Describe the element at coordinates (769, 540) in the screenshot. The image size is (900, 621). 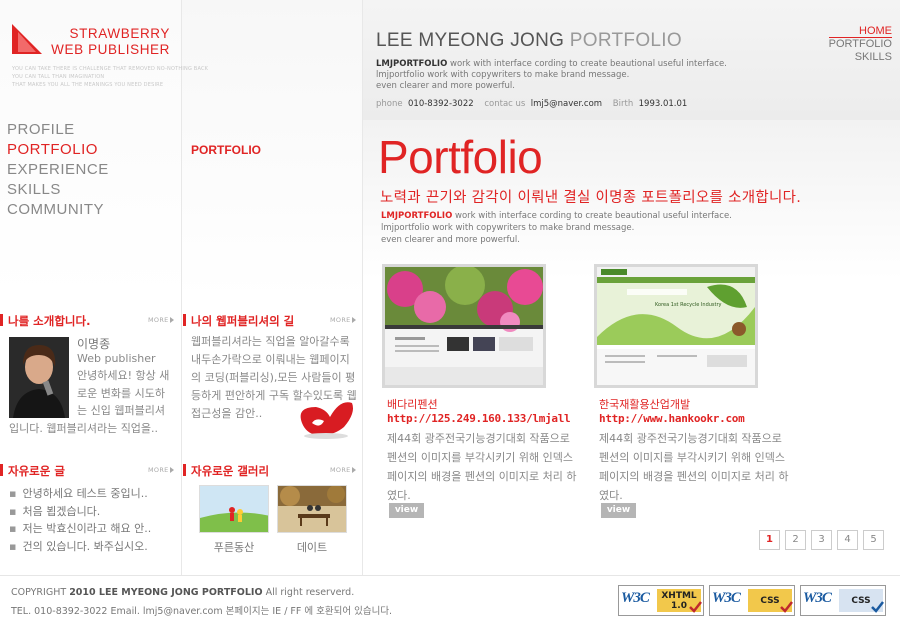
I see `page-button-1: 1` at that location.